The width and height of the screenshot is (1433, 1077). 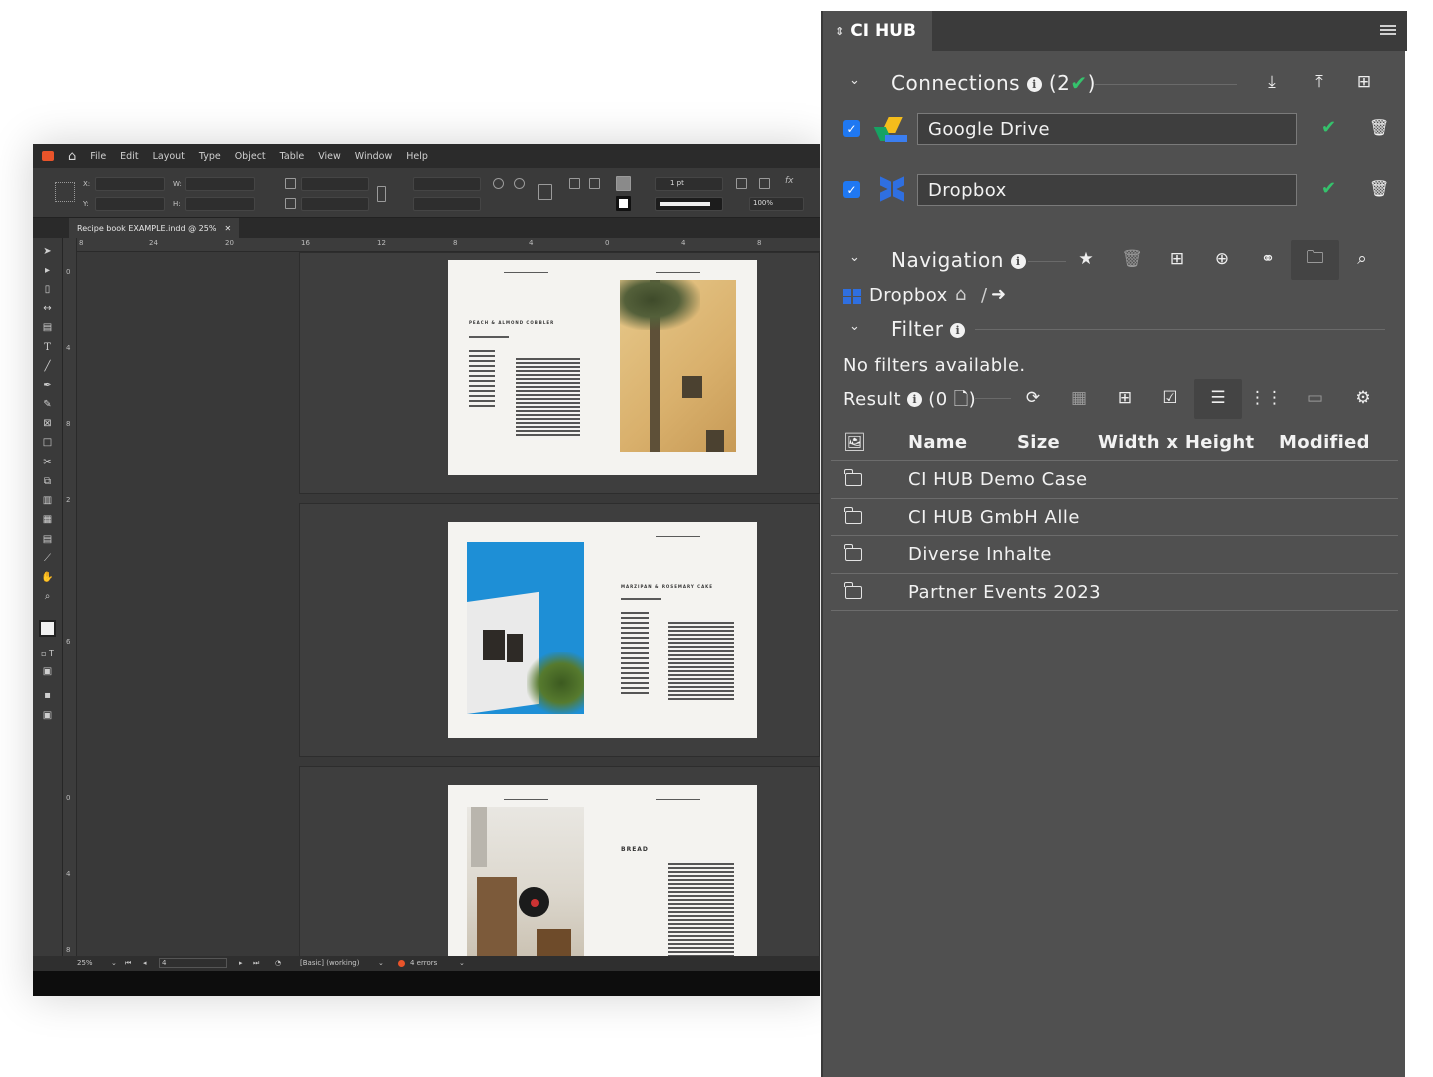 I want to click on rotate-ccw-icon, so click(x=519, y=183).